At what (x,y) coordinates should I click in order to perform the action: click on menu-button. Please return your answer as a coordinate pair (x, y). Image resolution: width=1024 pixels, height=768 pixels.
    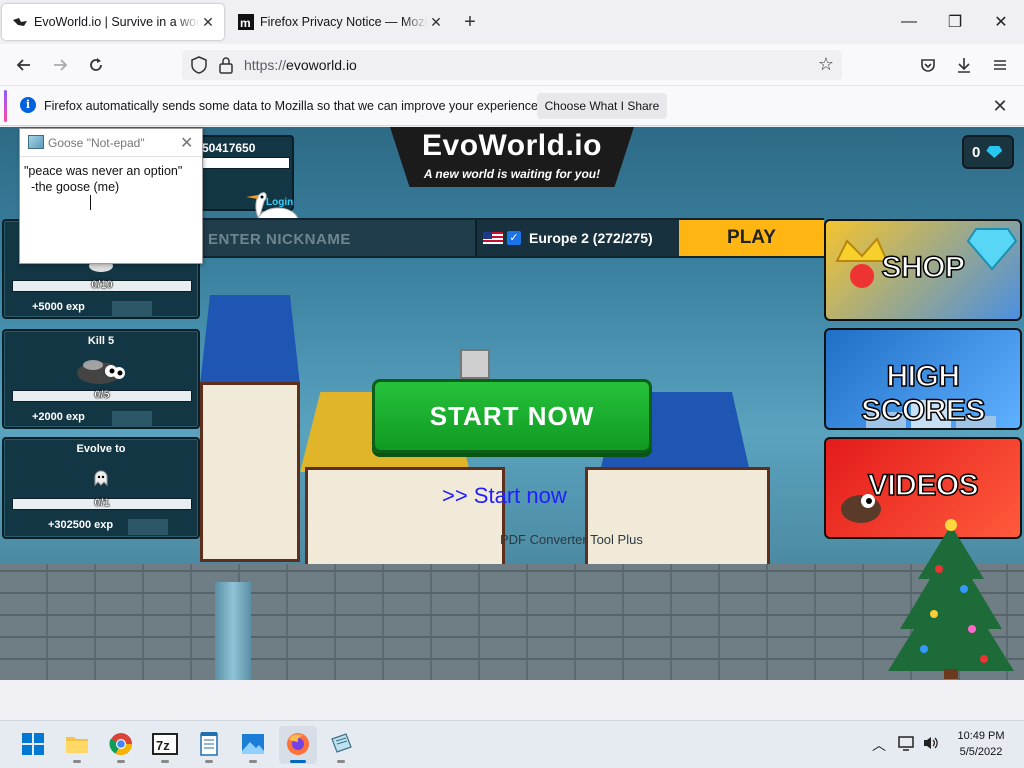
    Looking at the image, I should click on (1000, 65).